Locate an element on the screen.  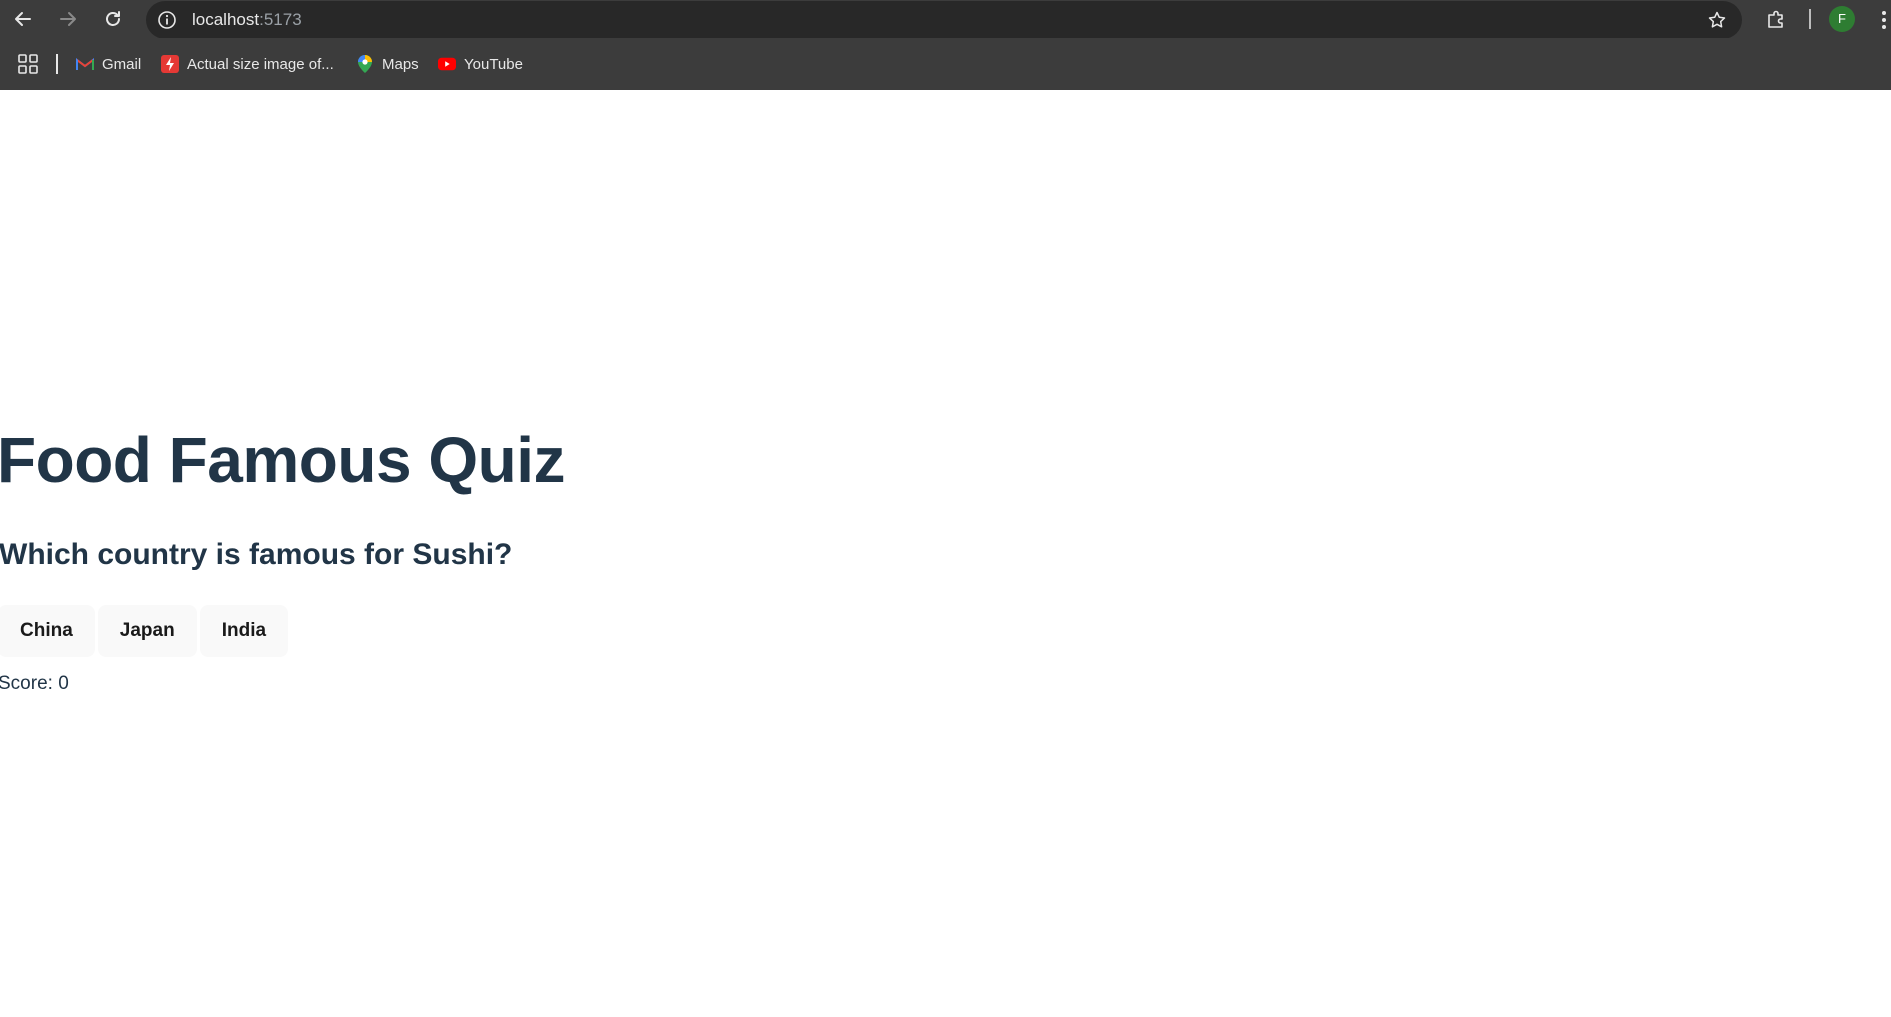
option-button-india: India is located at coordinates (244, 631).